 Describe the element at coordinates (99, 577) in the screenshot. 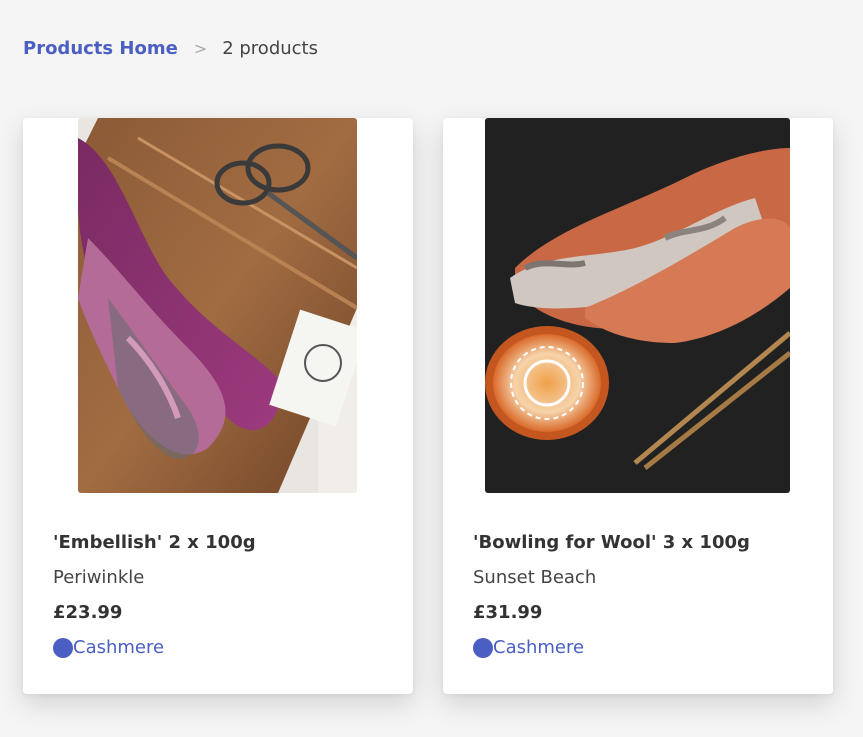

I see `product-variant: Periwinkle` at that location.